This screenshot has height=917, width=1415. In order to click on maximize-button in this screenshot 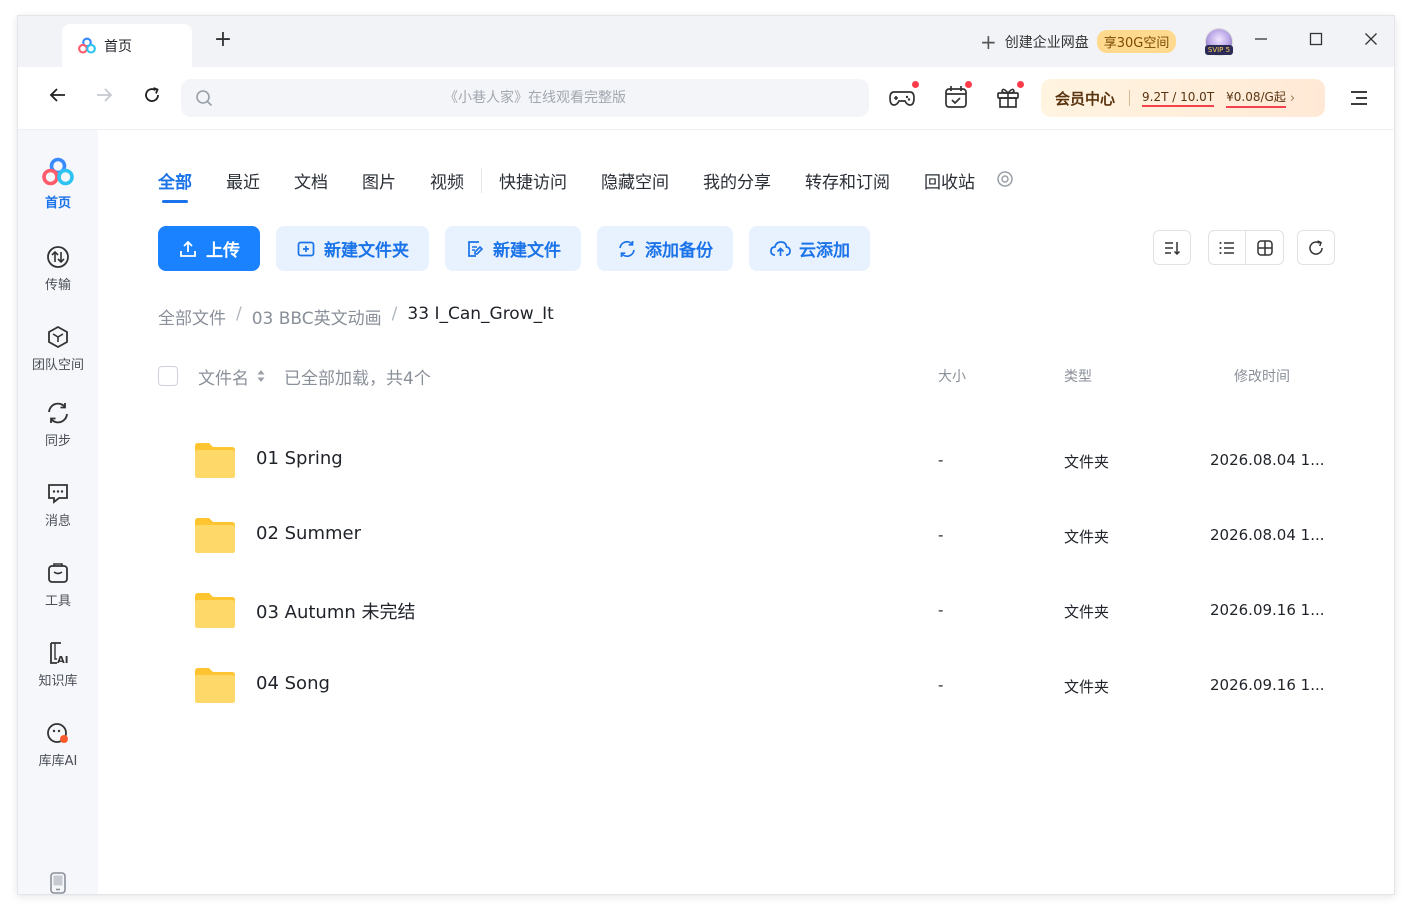, I will do `click(1316, 41)`.